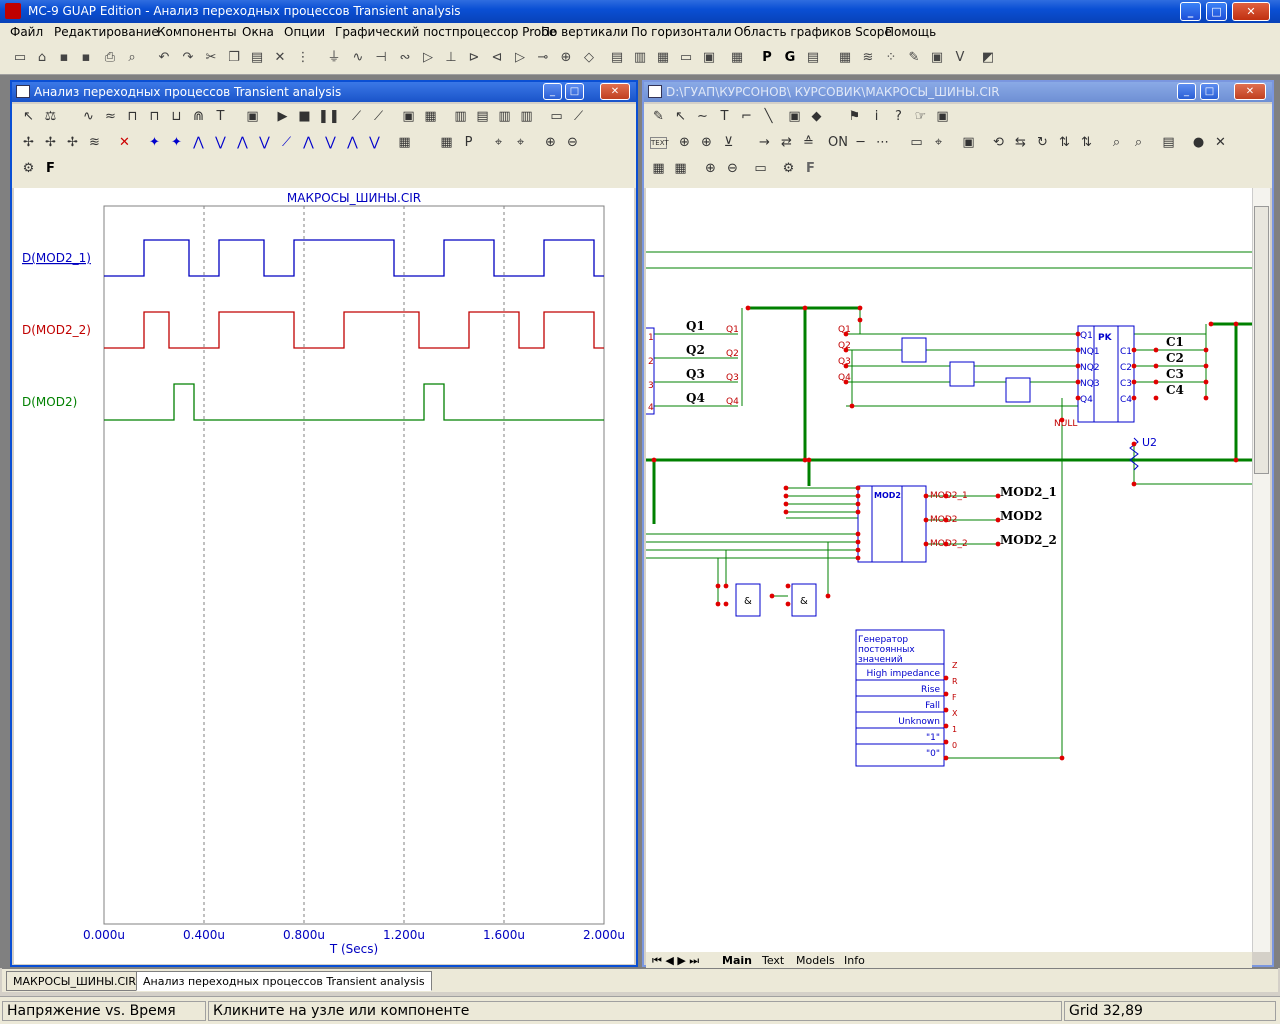 Image resolution: width=1280 pixels, height=1024 pixels. I want to click on tab-nav-first: ⏮ ◀ ▶ ⏭, so click(675, 961).